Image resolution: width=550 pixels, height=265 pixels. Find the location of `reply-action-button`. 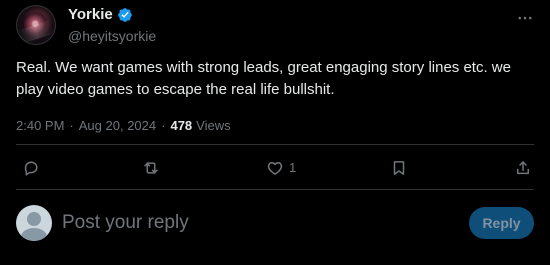

reply-action-button is located at coordinates (31, 168).